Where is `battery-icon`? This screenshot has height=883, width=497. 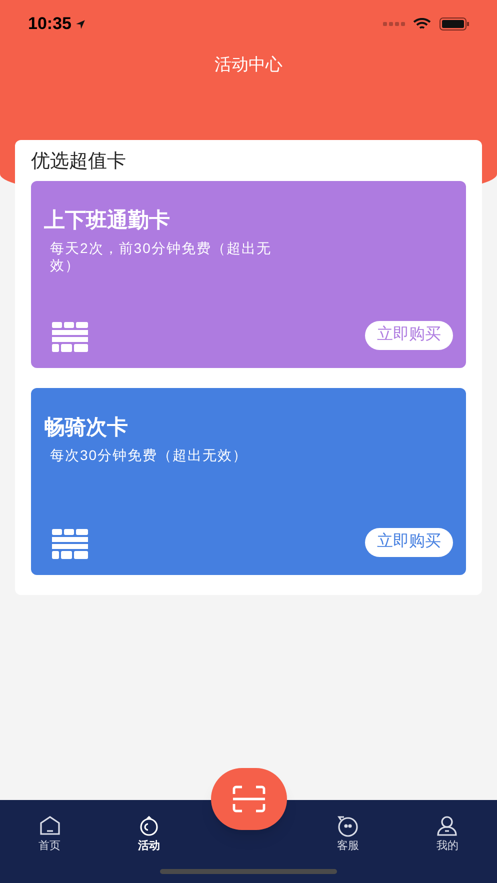
battery-icon is located at coordinates (454, 24).